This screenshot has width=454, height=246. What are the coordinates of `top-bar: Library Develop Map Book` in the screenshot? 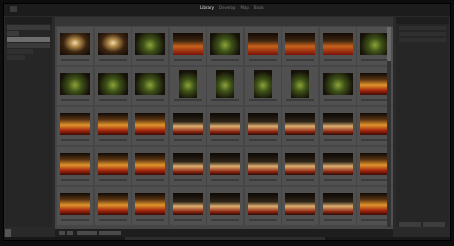 It's located at (227, 10).